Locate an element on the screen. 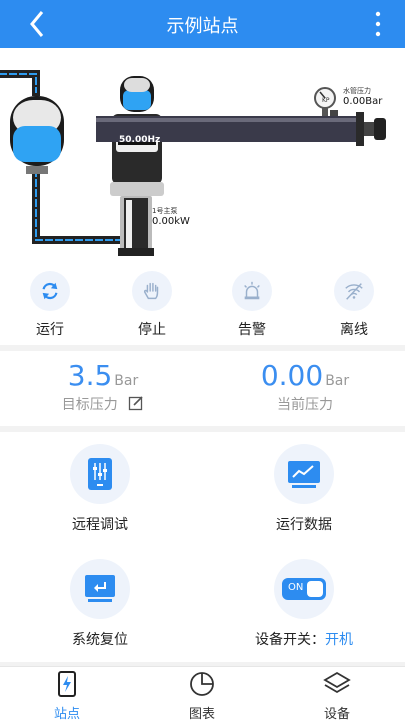 The image size is (405, 720). status-running-label: 运行 is located at coordinates (50, 330).